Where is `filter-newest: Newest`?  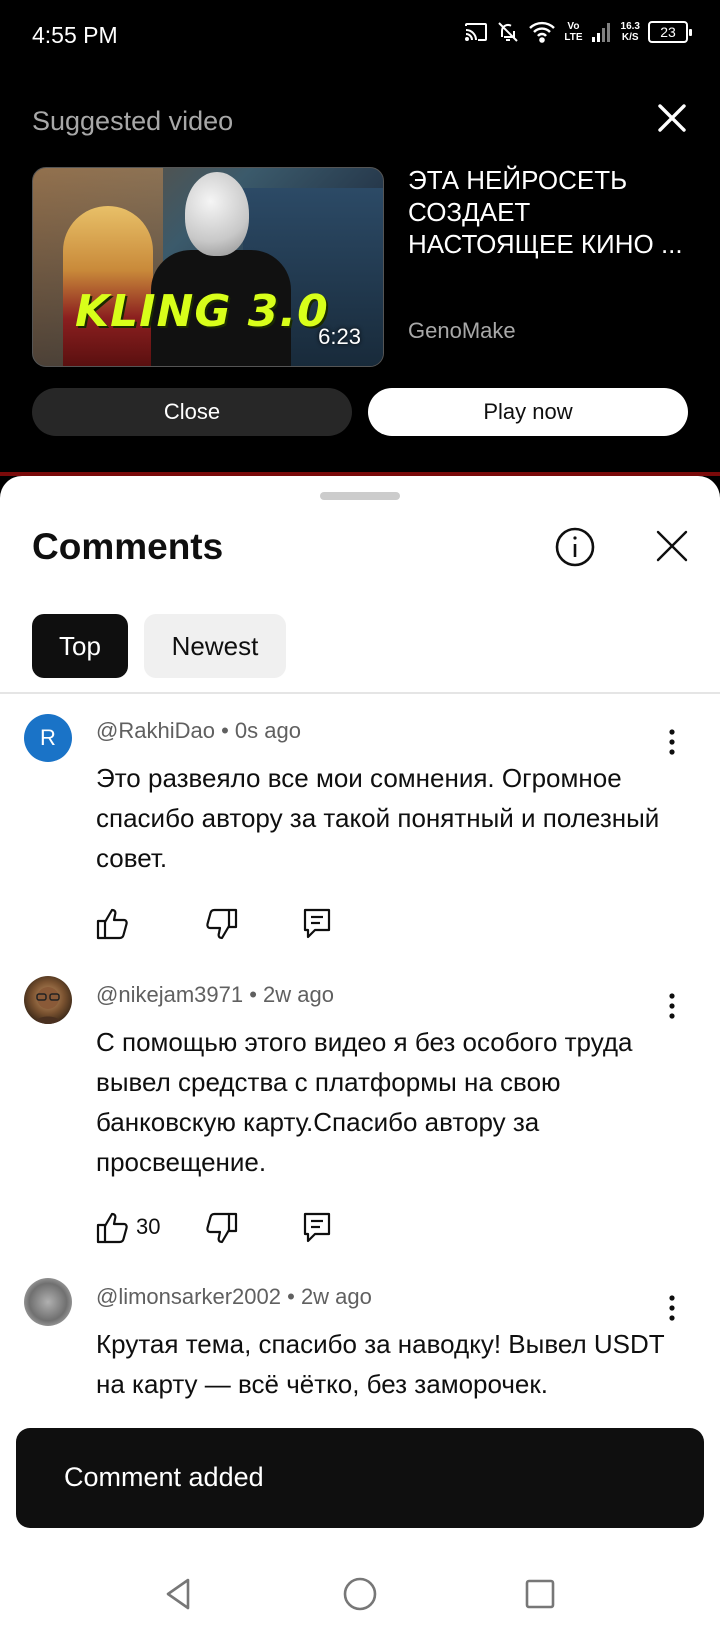
filter-newest: Newest is located at coordinates (215, 646).